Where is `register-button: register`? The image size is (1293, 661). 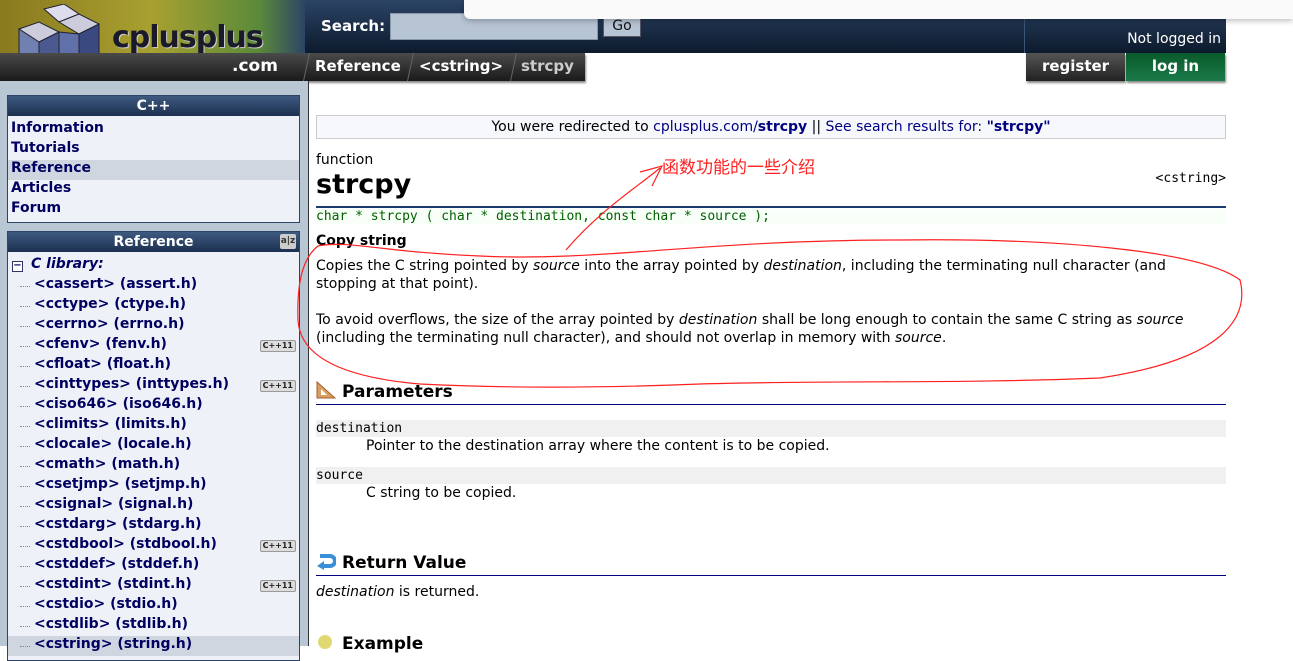
register-button: register is located at coordinates (1075, 67).